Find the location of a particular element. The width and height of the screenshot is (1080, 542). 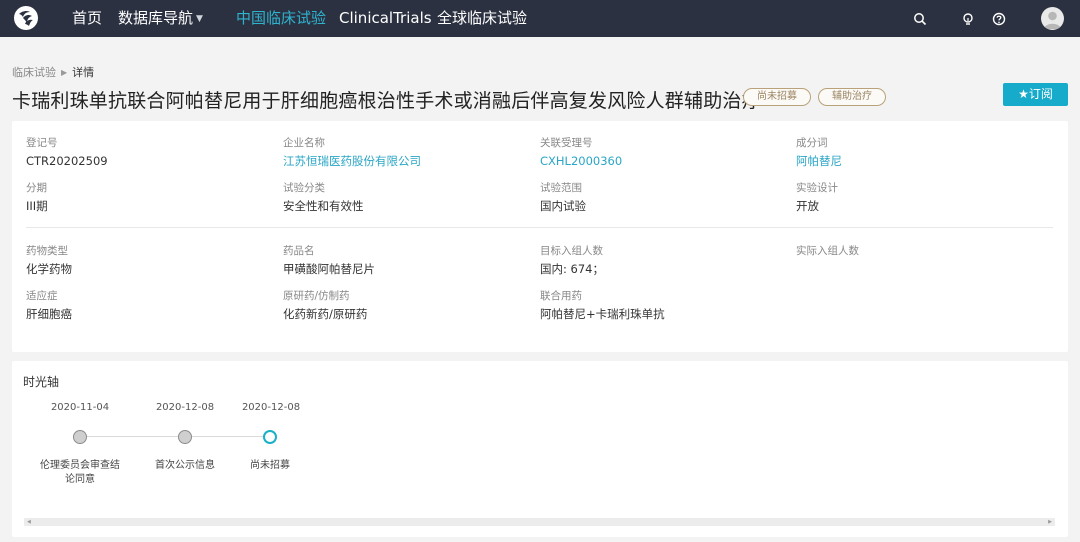

field-label: 分期 is located at coordinates (36, 188).